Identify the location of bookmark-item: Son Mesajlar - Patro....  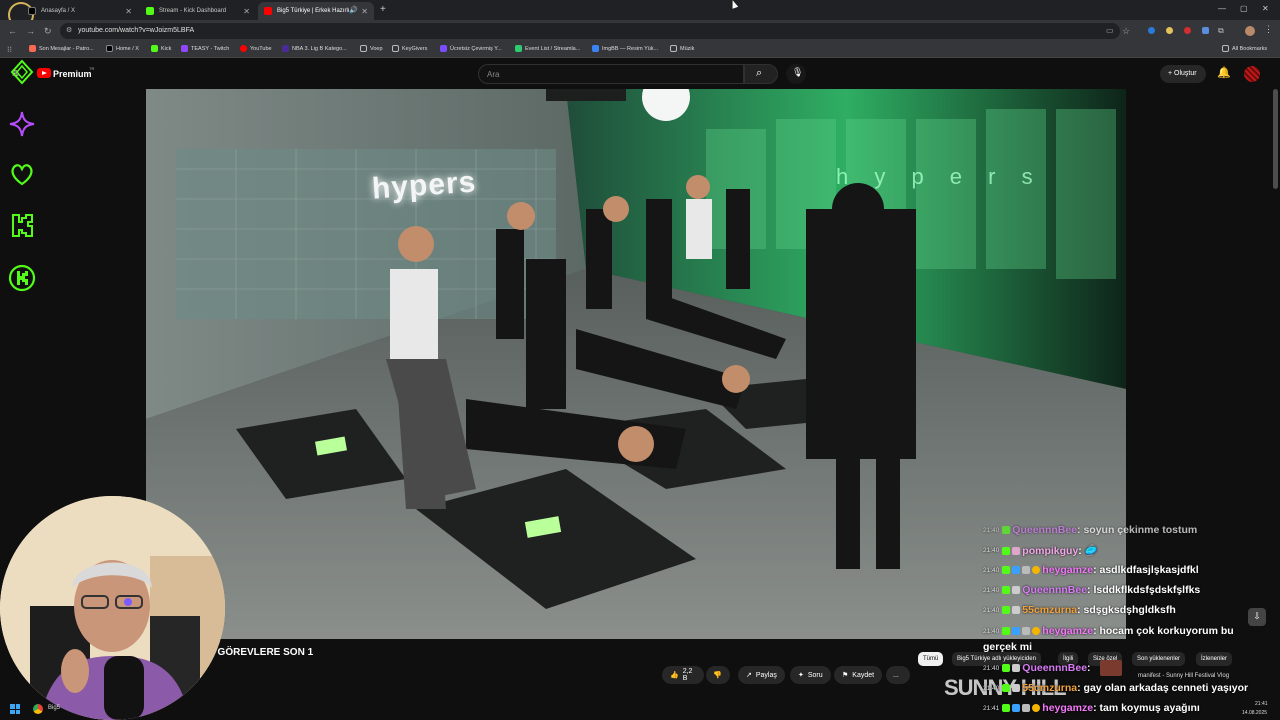
(61, 48).